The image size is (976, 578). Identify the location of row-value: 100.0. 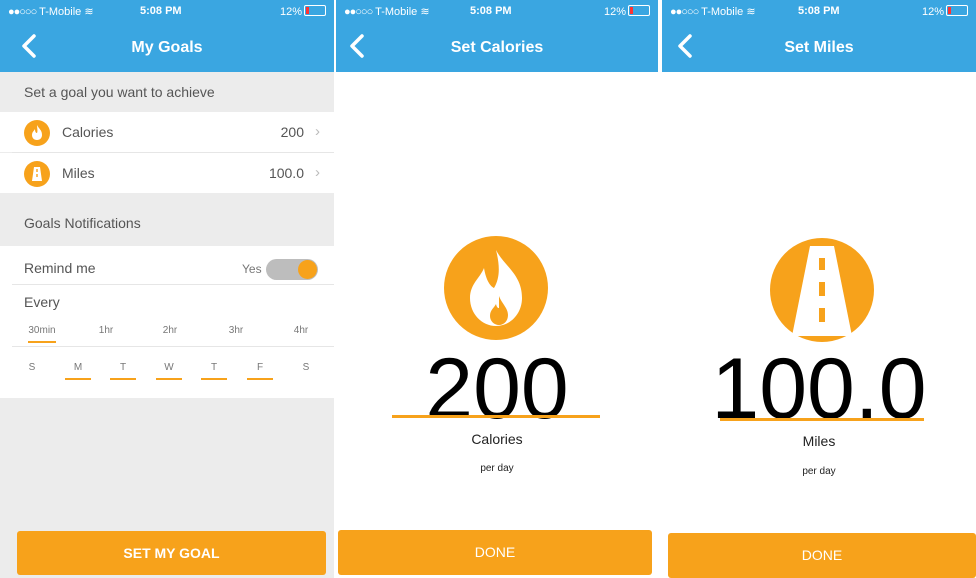
(286, 173).